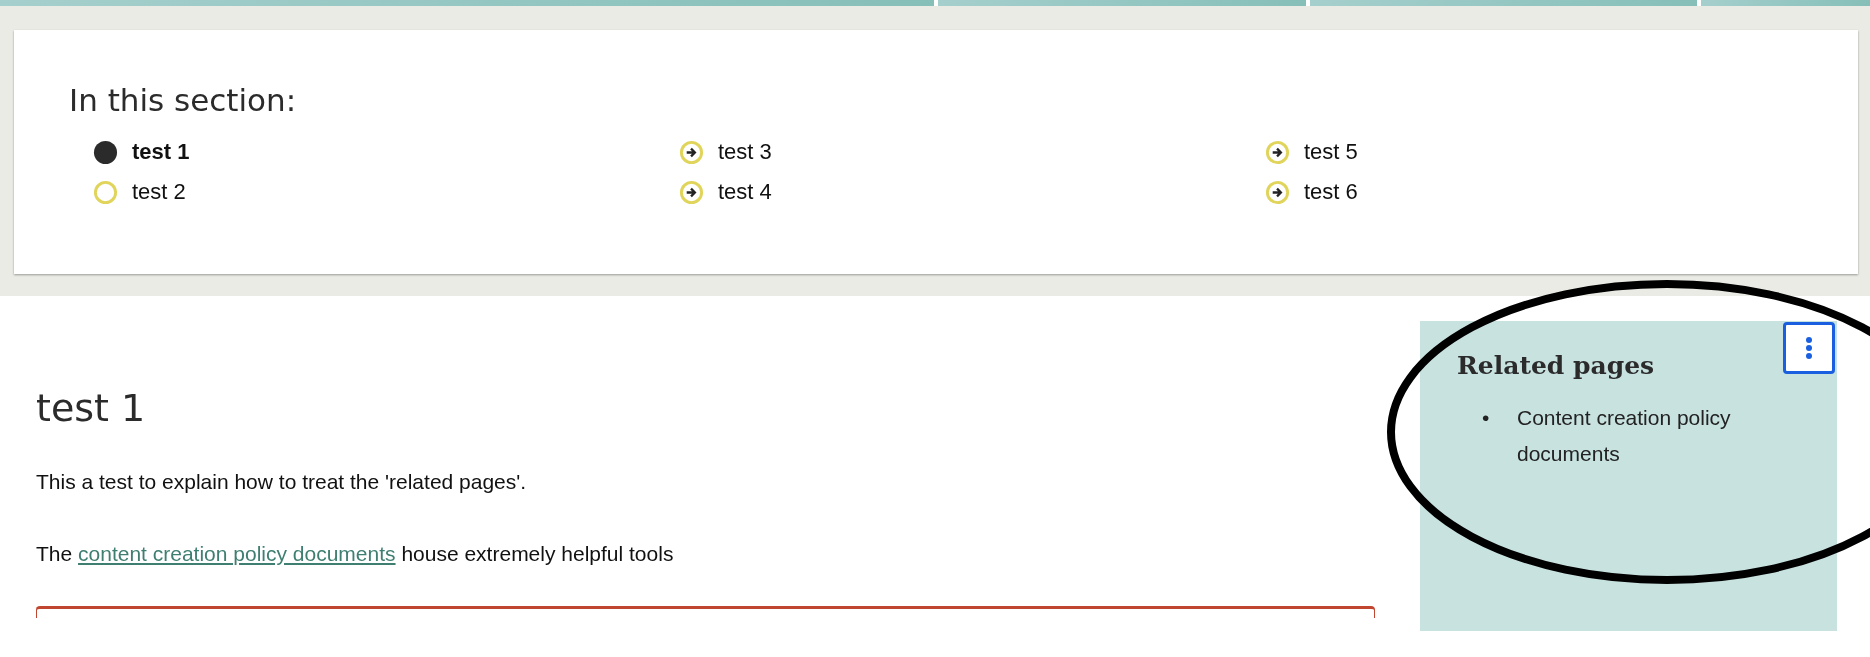 This screenshot has width=1870, height=657. I want to click on section-link: test 3, so click(745, 152).